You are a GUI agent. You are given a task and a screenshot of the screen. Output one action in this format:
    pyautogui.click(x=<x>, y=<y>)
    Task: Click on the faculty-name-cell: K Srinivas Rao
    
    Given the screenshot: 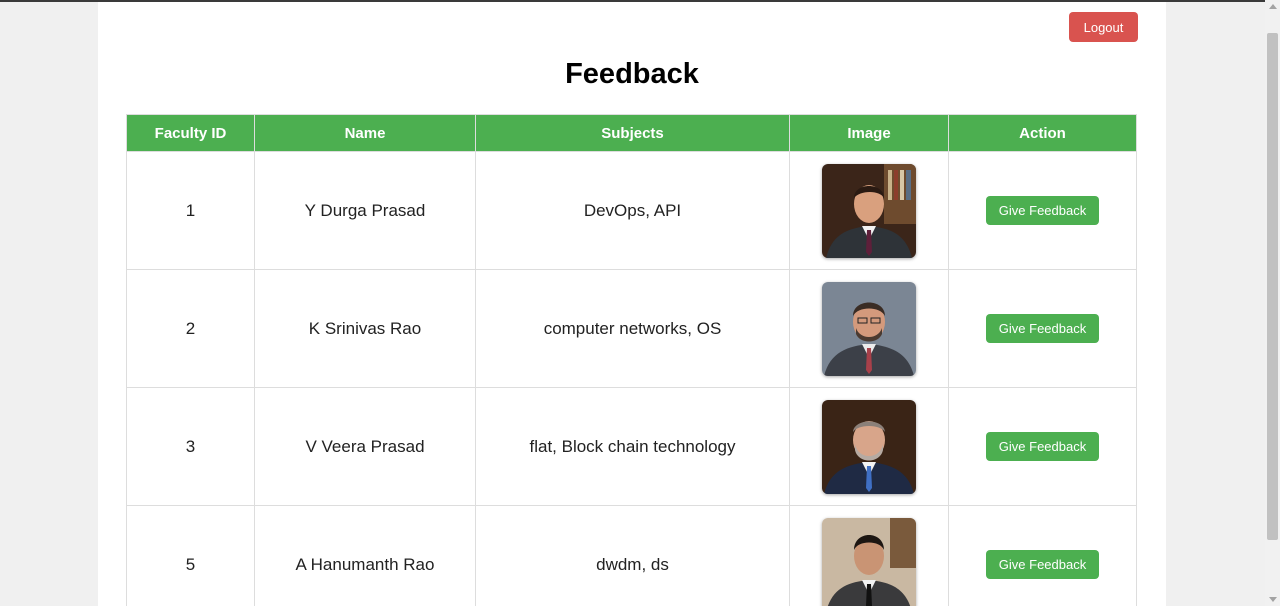 What is the action you would take?
    pyautogui.click(x=365, y=328)
    